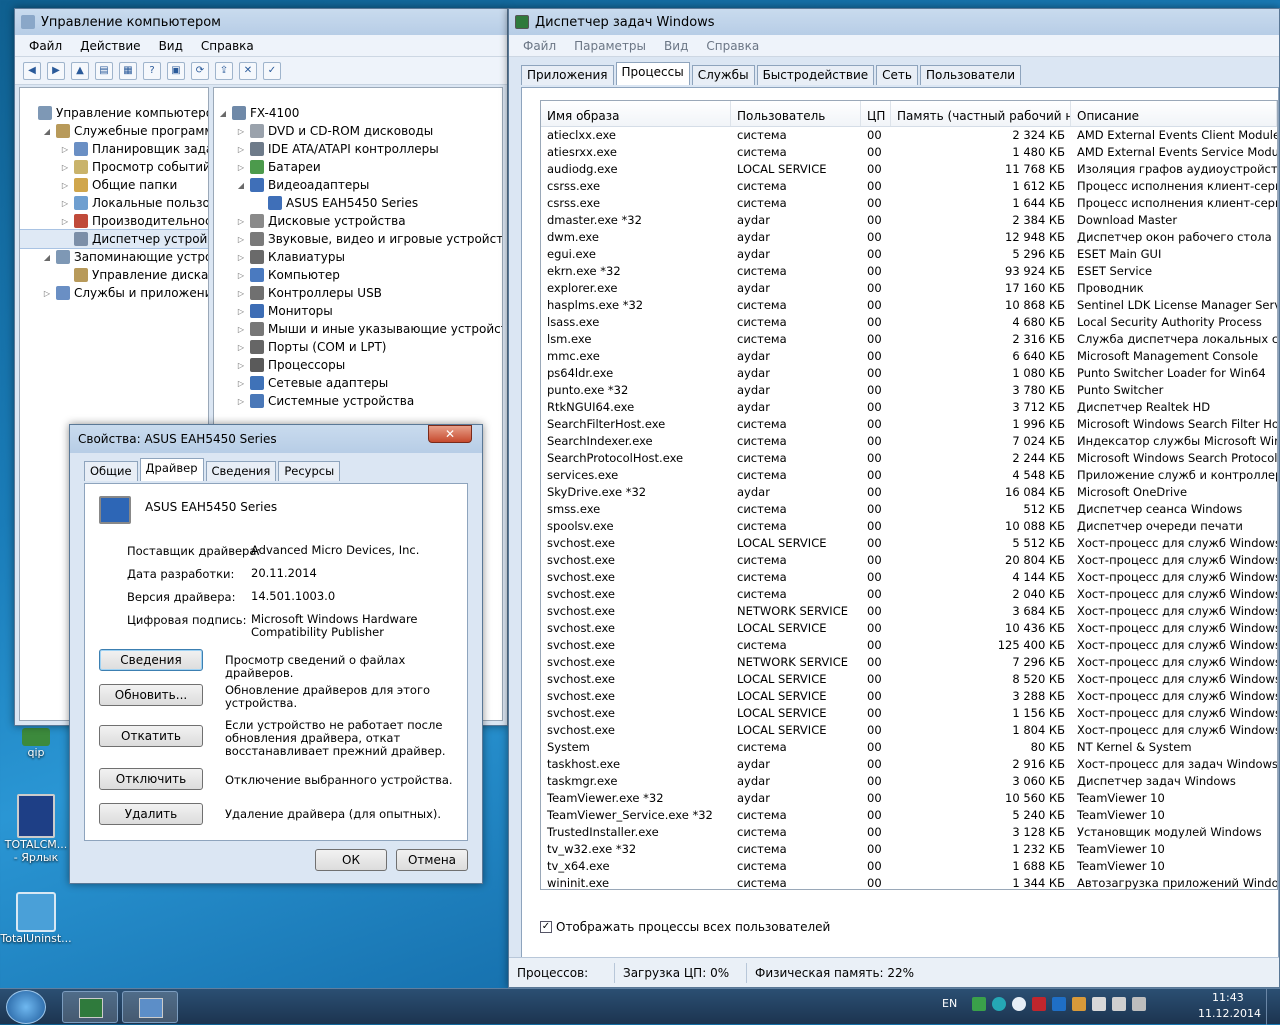 This screenshot has height=1025, width=1280. What do you see at coordinates (114, 221) in the screenshot?
I see `tree-item: ▷ Производительность` at bounding box center [114, 221].